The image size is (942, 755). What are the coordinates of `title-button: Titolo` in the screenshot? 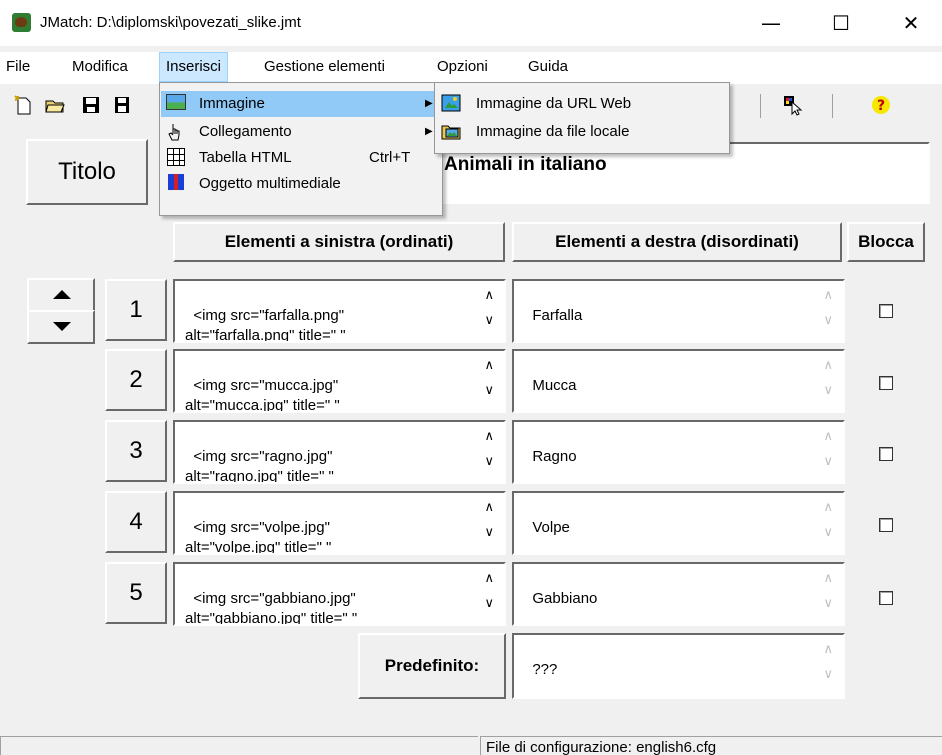 It's located at (87, 172).